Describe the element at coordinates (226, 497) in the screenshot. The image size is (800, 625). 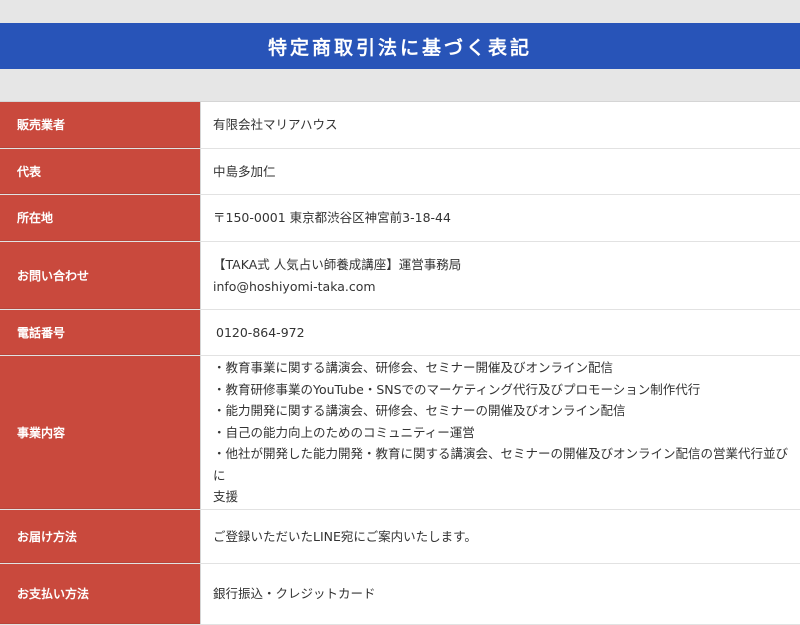
I see `business-item: 支援` at that location.